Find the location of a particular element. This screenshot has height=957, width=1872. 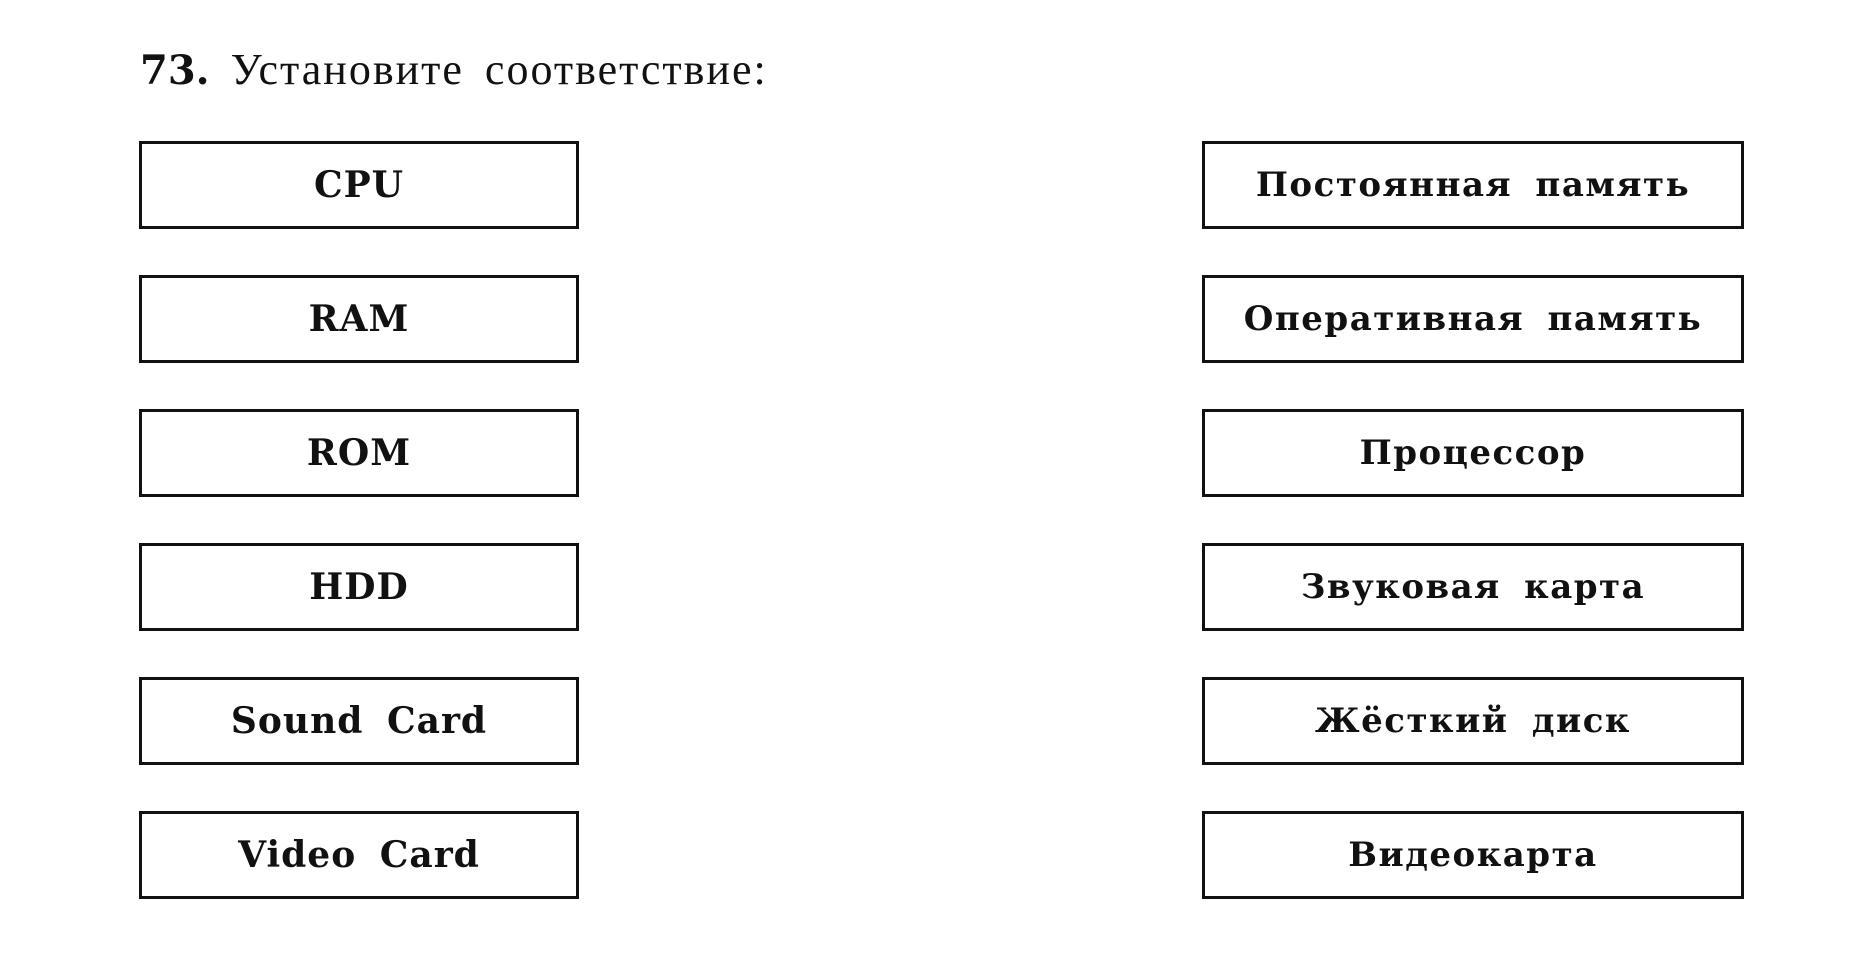

definition-box-rom: Постоянная память is located at coordinates (1473, 185).